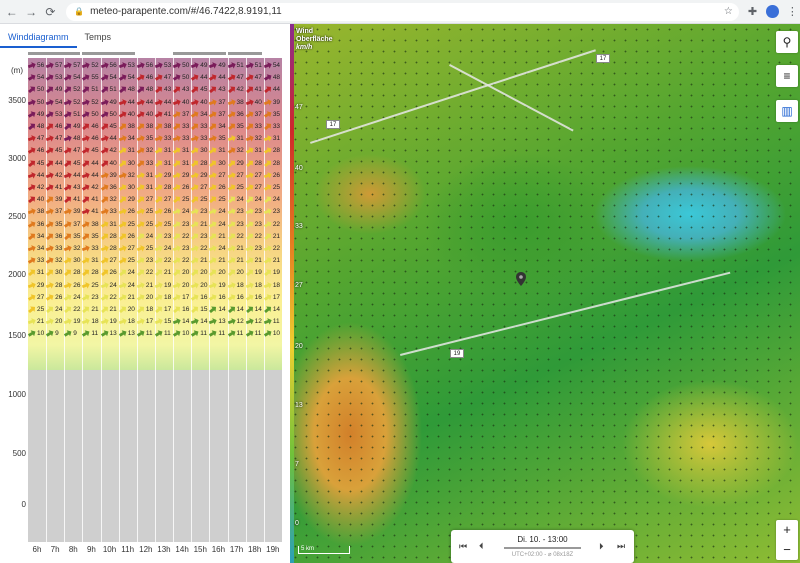 The height and width of the screenshot is (563, 800). What do you see at coordinates (792, 12) in the screenshot?
I see `browser-menu-icon: ⋮` at bounding box center [792, 12].